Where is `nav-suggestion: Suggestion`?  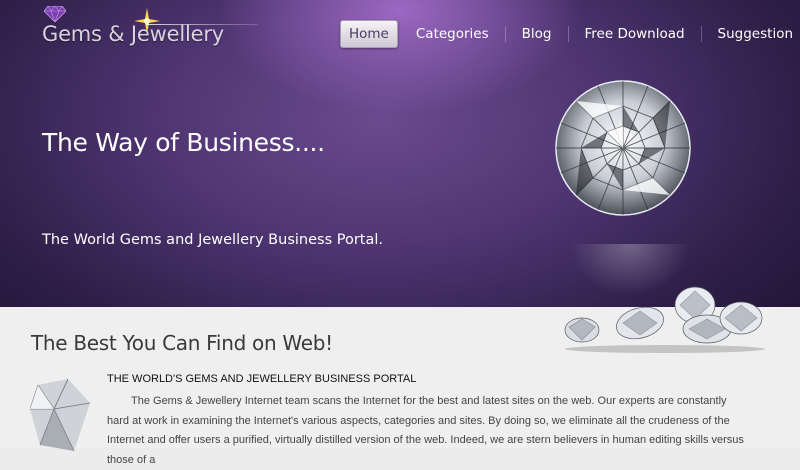
nav-suggestion: Suggestion is located at coordinates (753, 34).